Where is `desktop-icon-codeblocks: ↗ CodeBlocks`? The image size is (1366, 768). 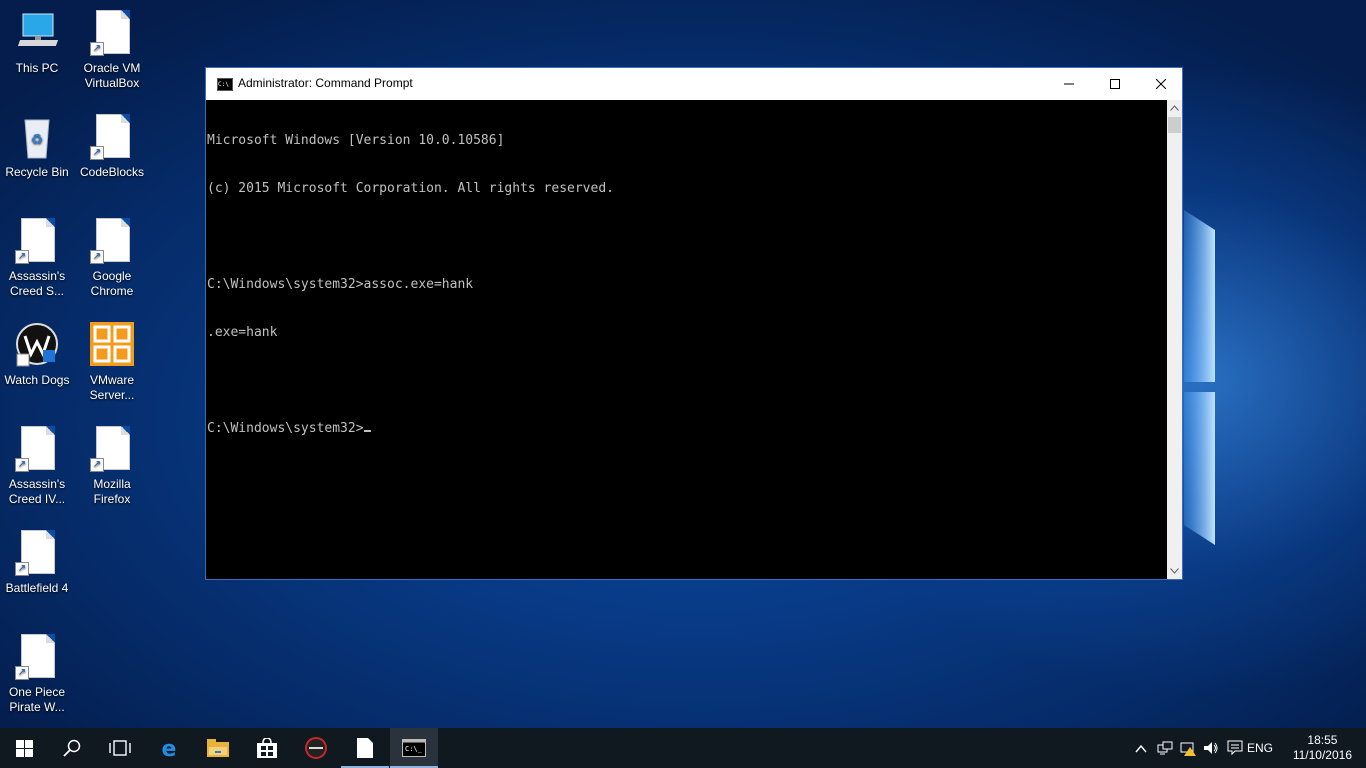 desktop-icon-codeblocks: ↗ CodeBlocks is located at coordinates (112, 147).